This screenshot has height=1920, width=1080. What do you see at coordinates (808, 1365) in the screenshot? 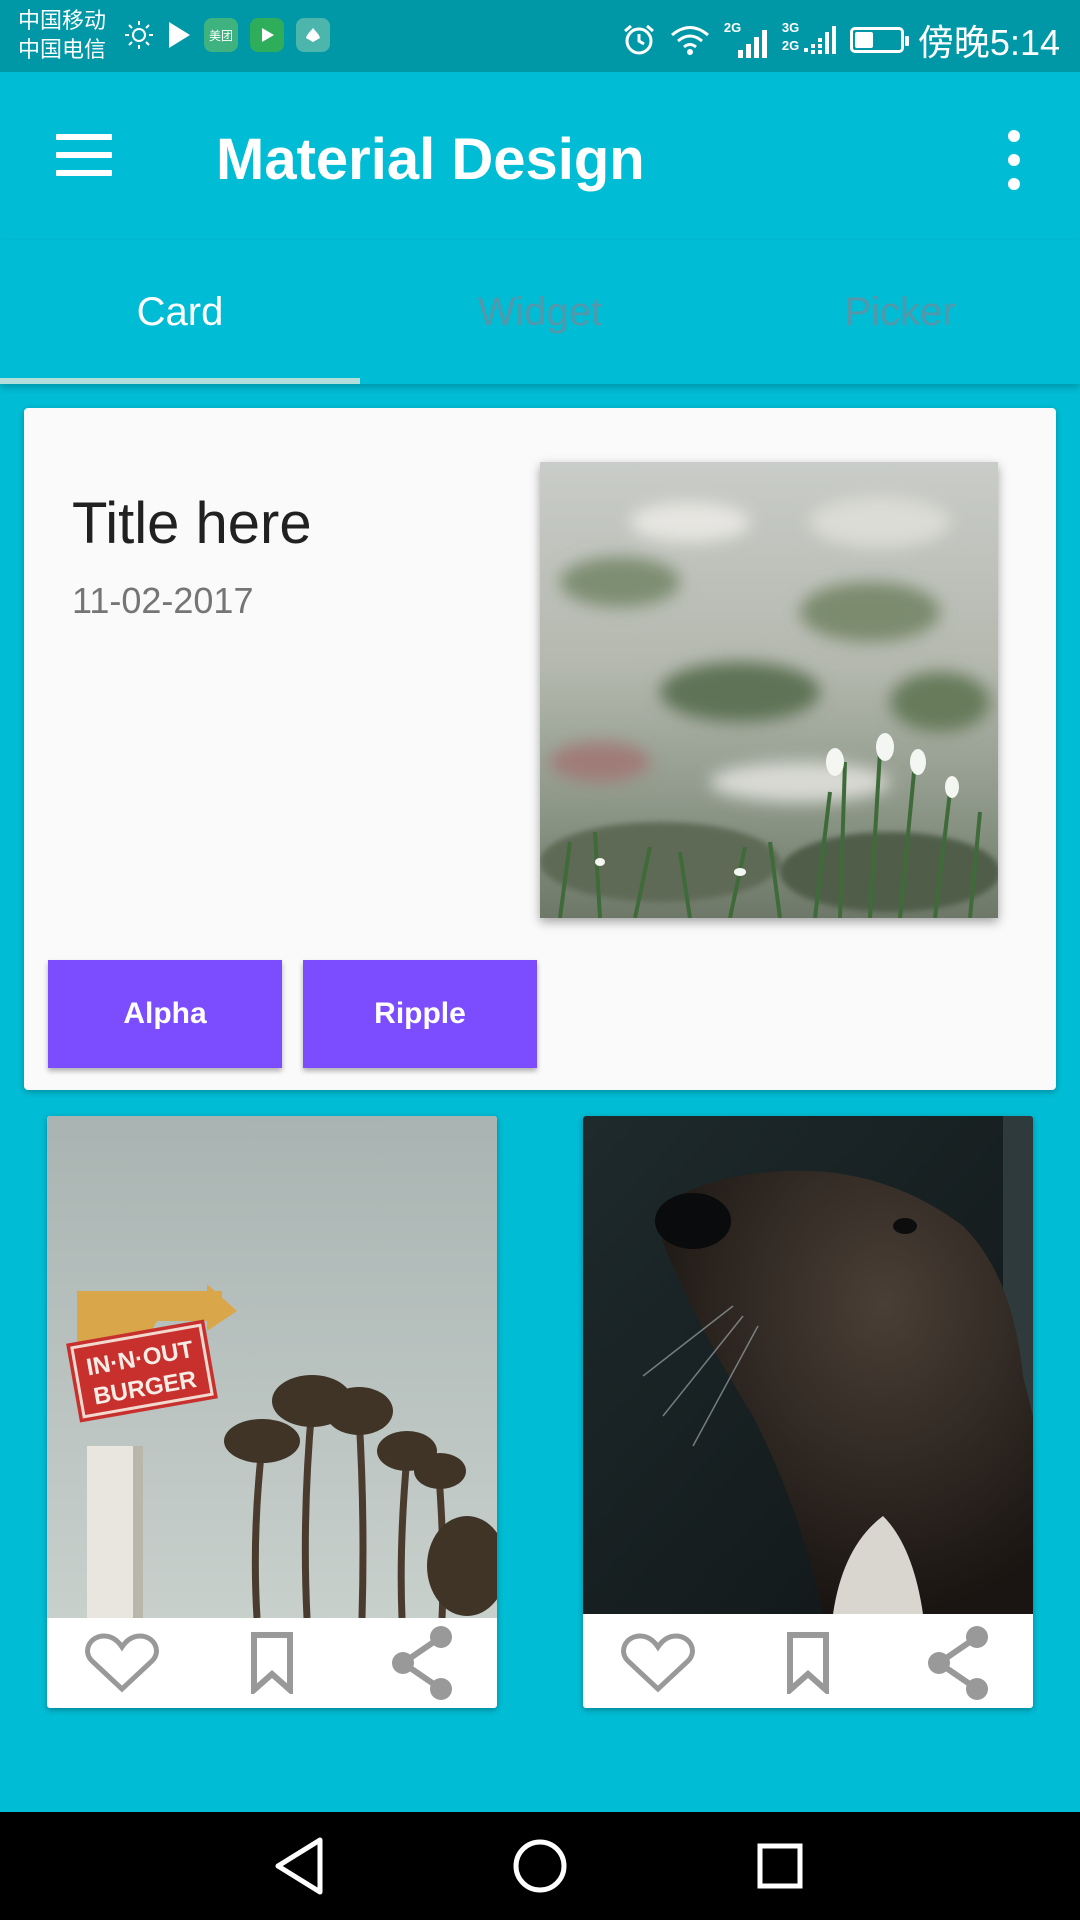
I see `card-photo-dog` at bounding box center [808, 1365].